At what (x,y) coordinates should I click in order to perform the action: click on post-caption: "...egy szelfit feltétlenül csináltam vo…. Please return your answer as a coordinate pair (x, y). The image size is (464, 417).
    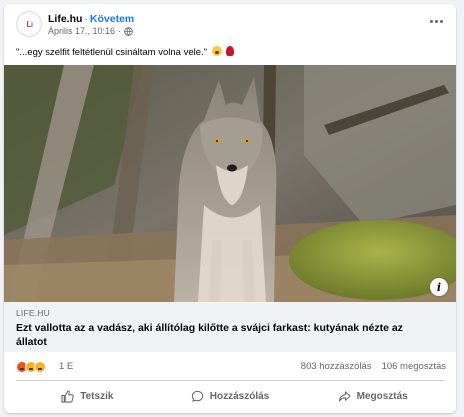
    Looking at the image, I should click on (125, 52).